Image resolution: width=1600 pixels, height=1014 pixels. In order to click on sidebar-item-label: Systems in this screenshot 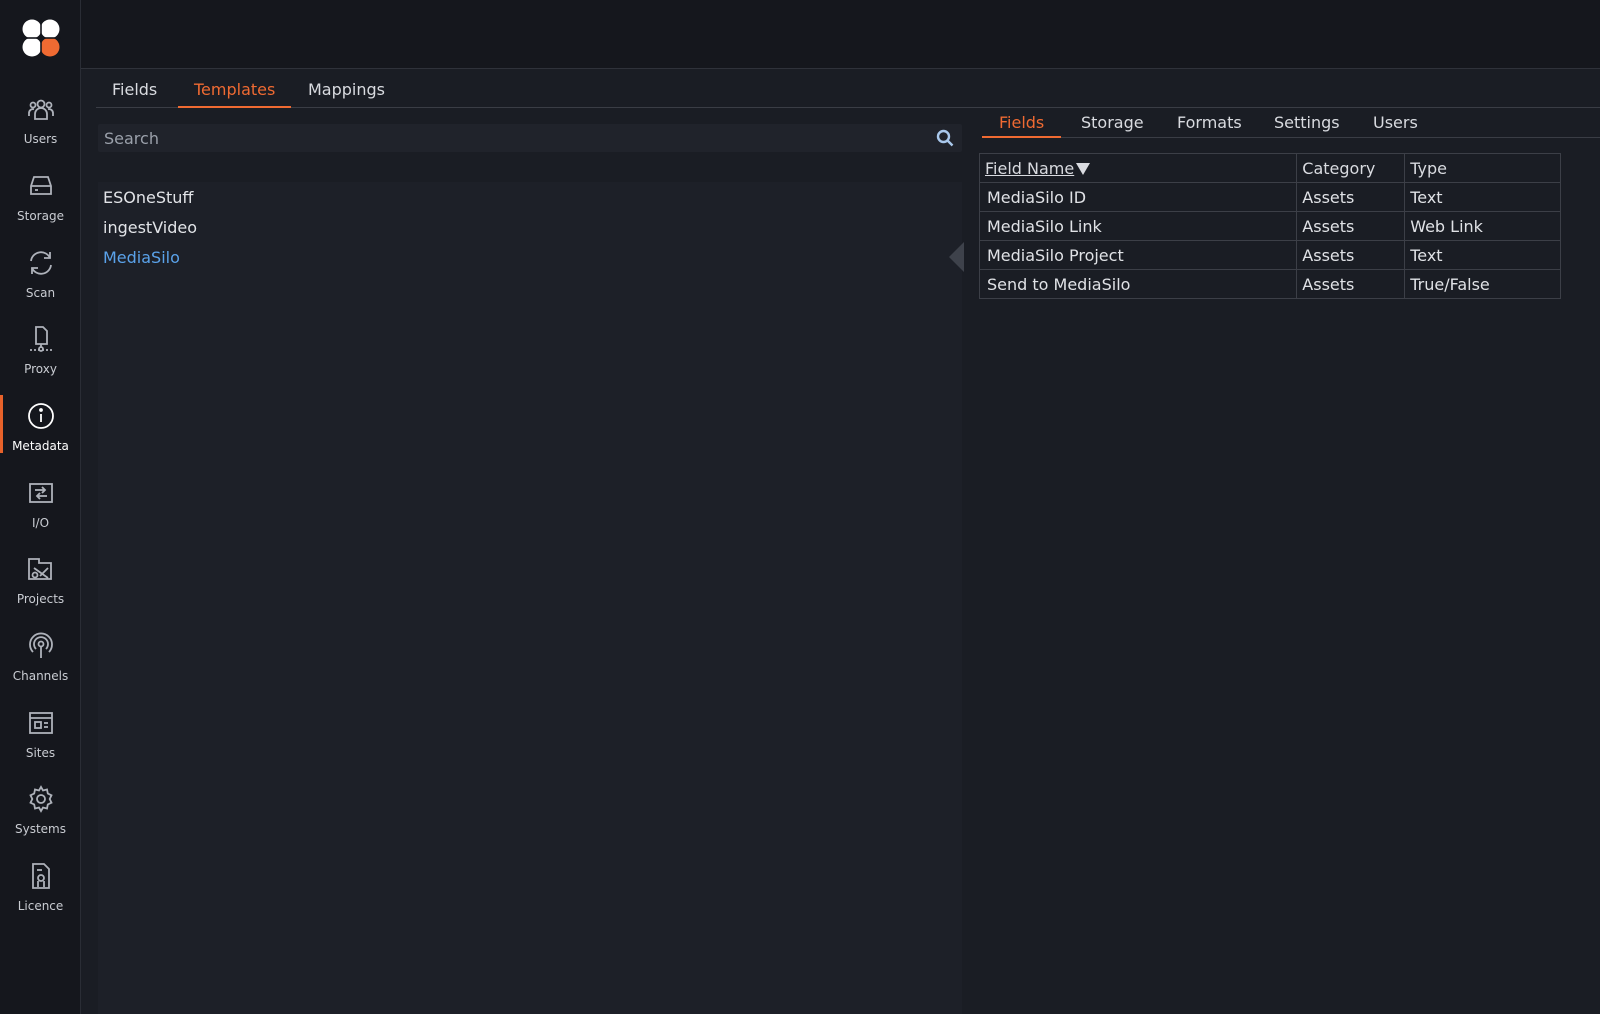, I will do `click(40, 829)`.